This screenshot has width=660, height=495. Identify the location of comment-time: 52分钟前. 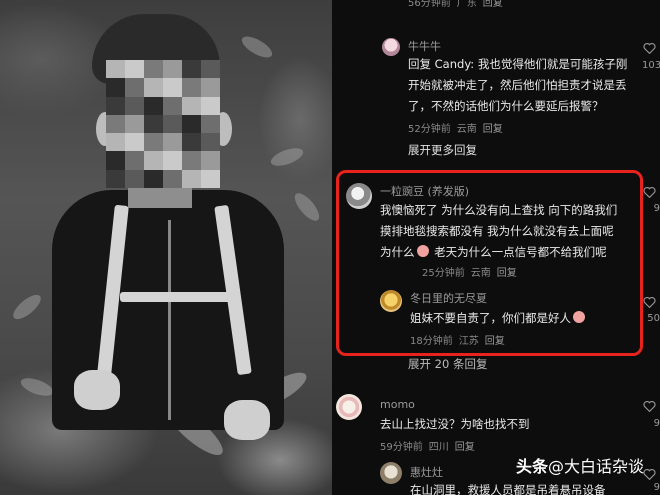
(429, 129).